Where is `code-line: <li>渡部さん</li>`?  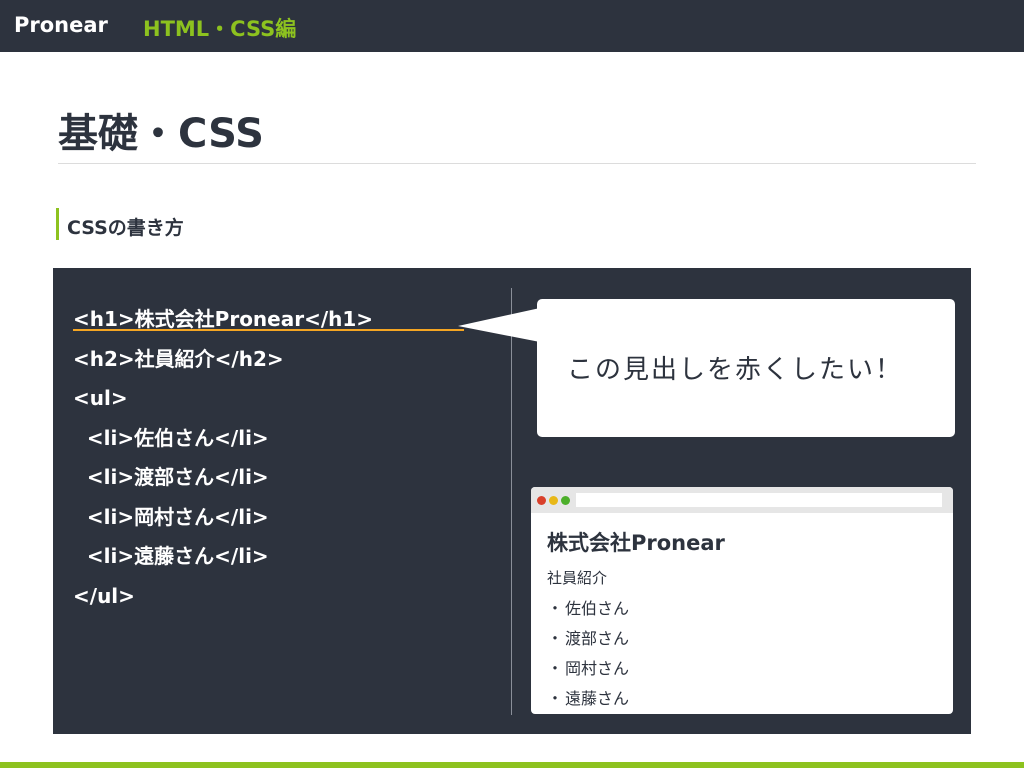
code-line: <li>渡部さん</li> is located at coordinates (171, 477).